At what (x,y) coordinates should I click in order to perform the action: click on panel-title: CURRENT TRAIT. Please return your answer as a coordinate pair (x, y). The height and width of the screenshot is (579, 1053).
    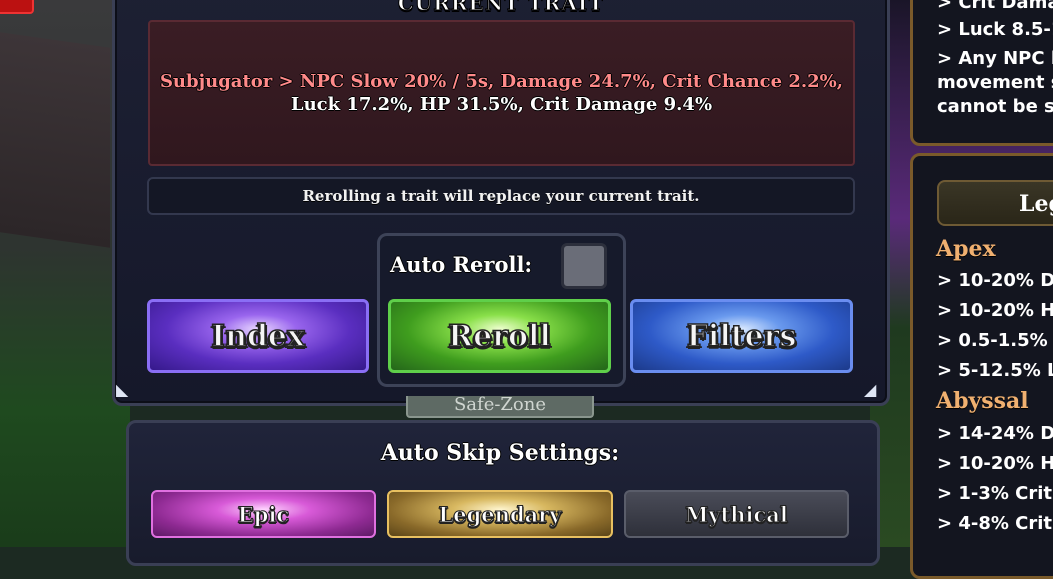
    Looking at the image, I should click on (501, 8).